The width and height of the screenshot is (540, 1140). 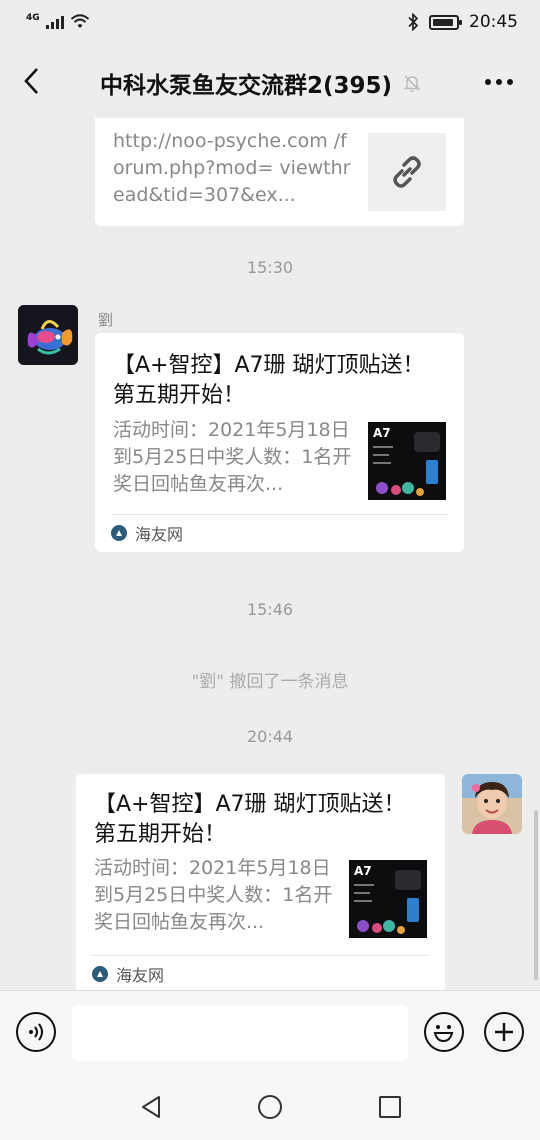 What do you see at coordinates (106, 320) in the screenshot?
I see `sender-name: 劉` at bounding box center [106, 320].